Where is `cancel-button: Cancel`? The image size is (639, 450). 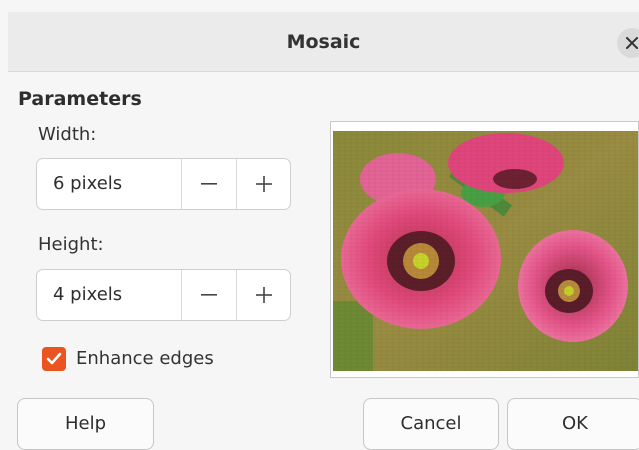 cancel-button: Cancel is located at coordinates (431, 424).